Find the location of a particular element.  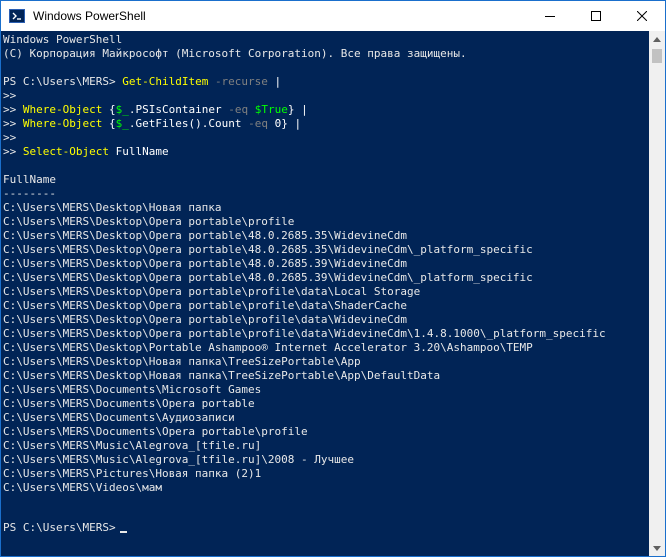

prompt-line: PS C:\Users\MERS> is located at coordinates (65, 528).